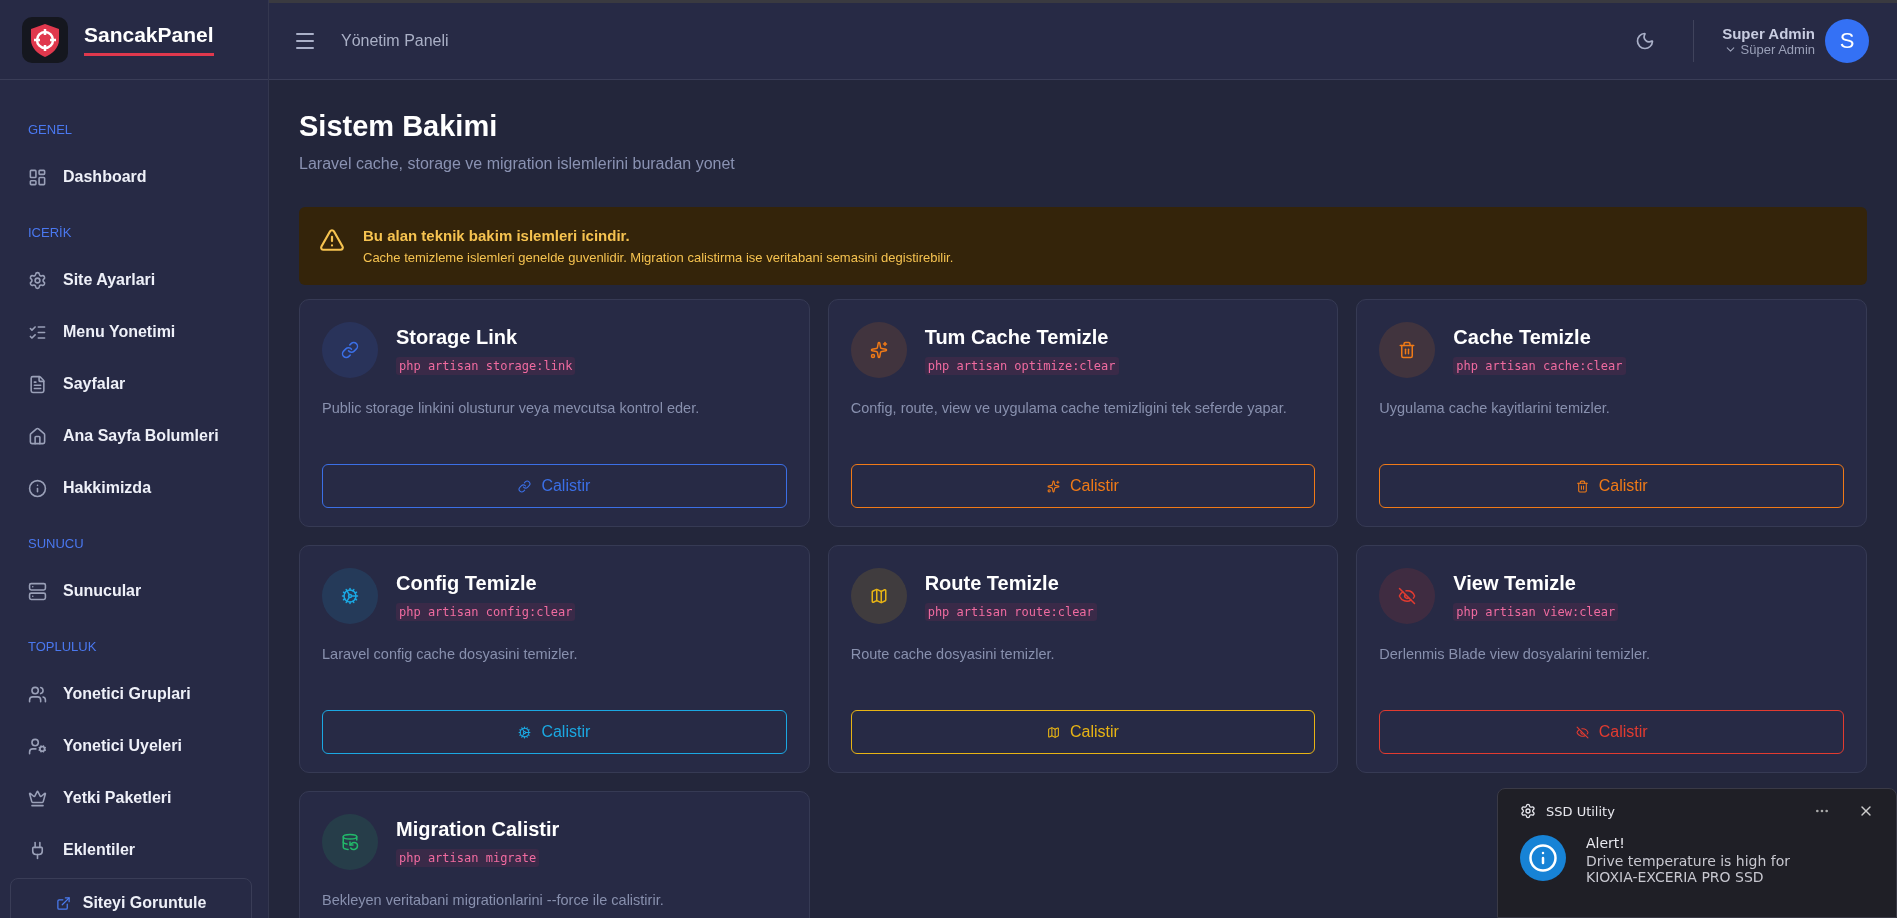 This screenshot has width=1897, height=918. What do you see at coordinates (134, 591) in the screenshot?
I see `sidebar-item: Sunucular` at bounding box center [134, 591].